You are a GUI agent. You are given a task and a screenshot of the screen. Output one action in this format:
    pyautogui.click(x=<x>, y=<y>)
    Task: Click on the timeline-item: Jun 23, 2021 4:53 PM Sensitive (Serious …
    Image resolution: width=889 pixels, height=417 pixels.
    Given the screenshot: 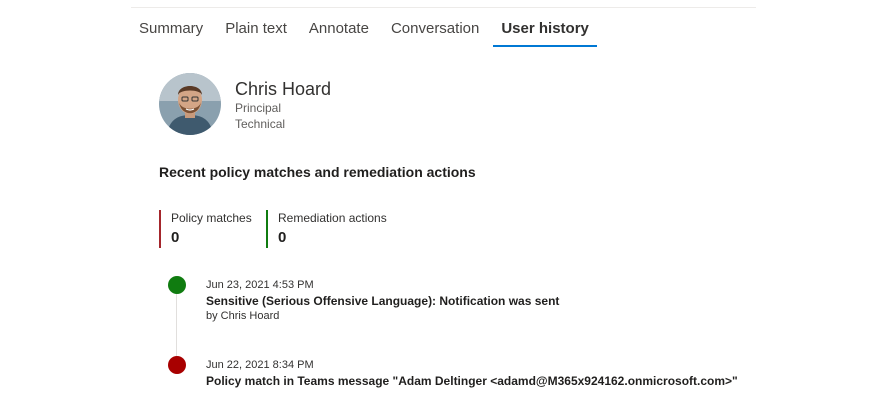 What is the action you would take?
    pyautogui.click(x=382, y=300)
    